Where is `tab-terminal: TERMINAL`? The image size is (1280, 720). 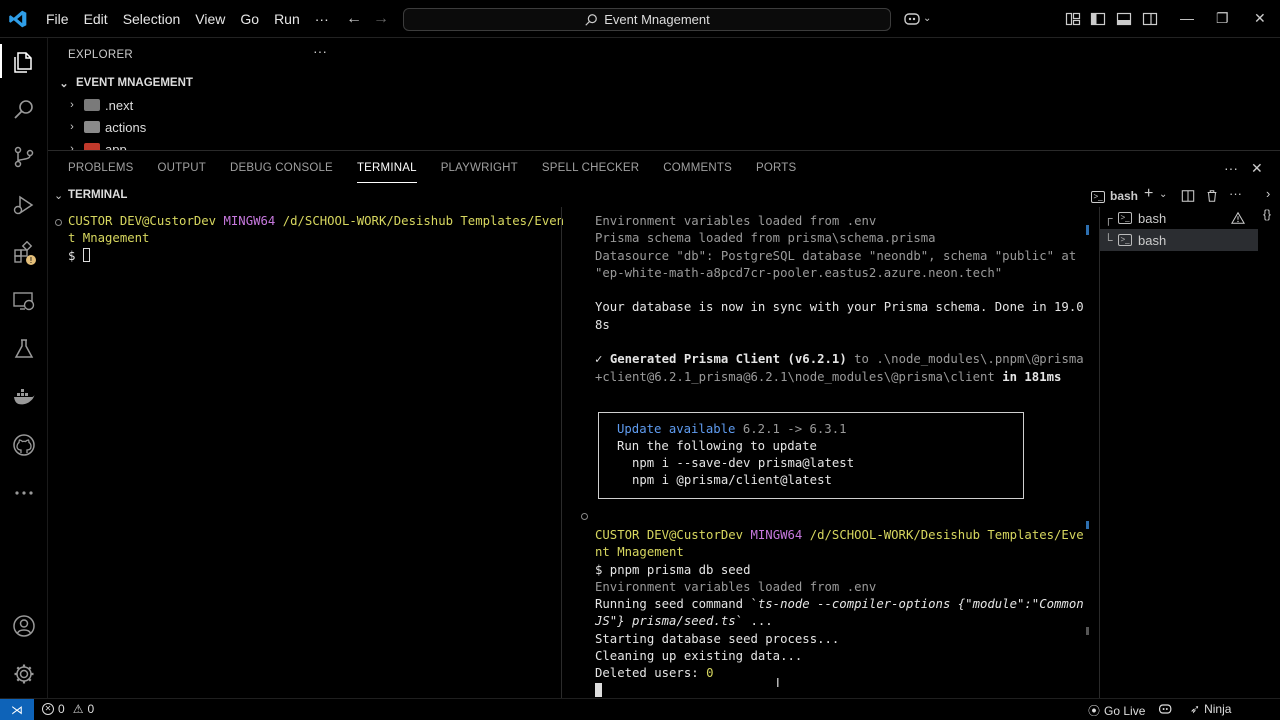 tab-terminal: TERMINAL is located at coordinates (386, 168).